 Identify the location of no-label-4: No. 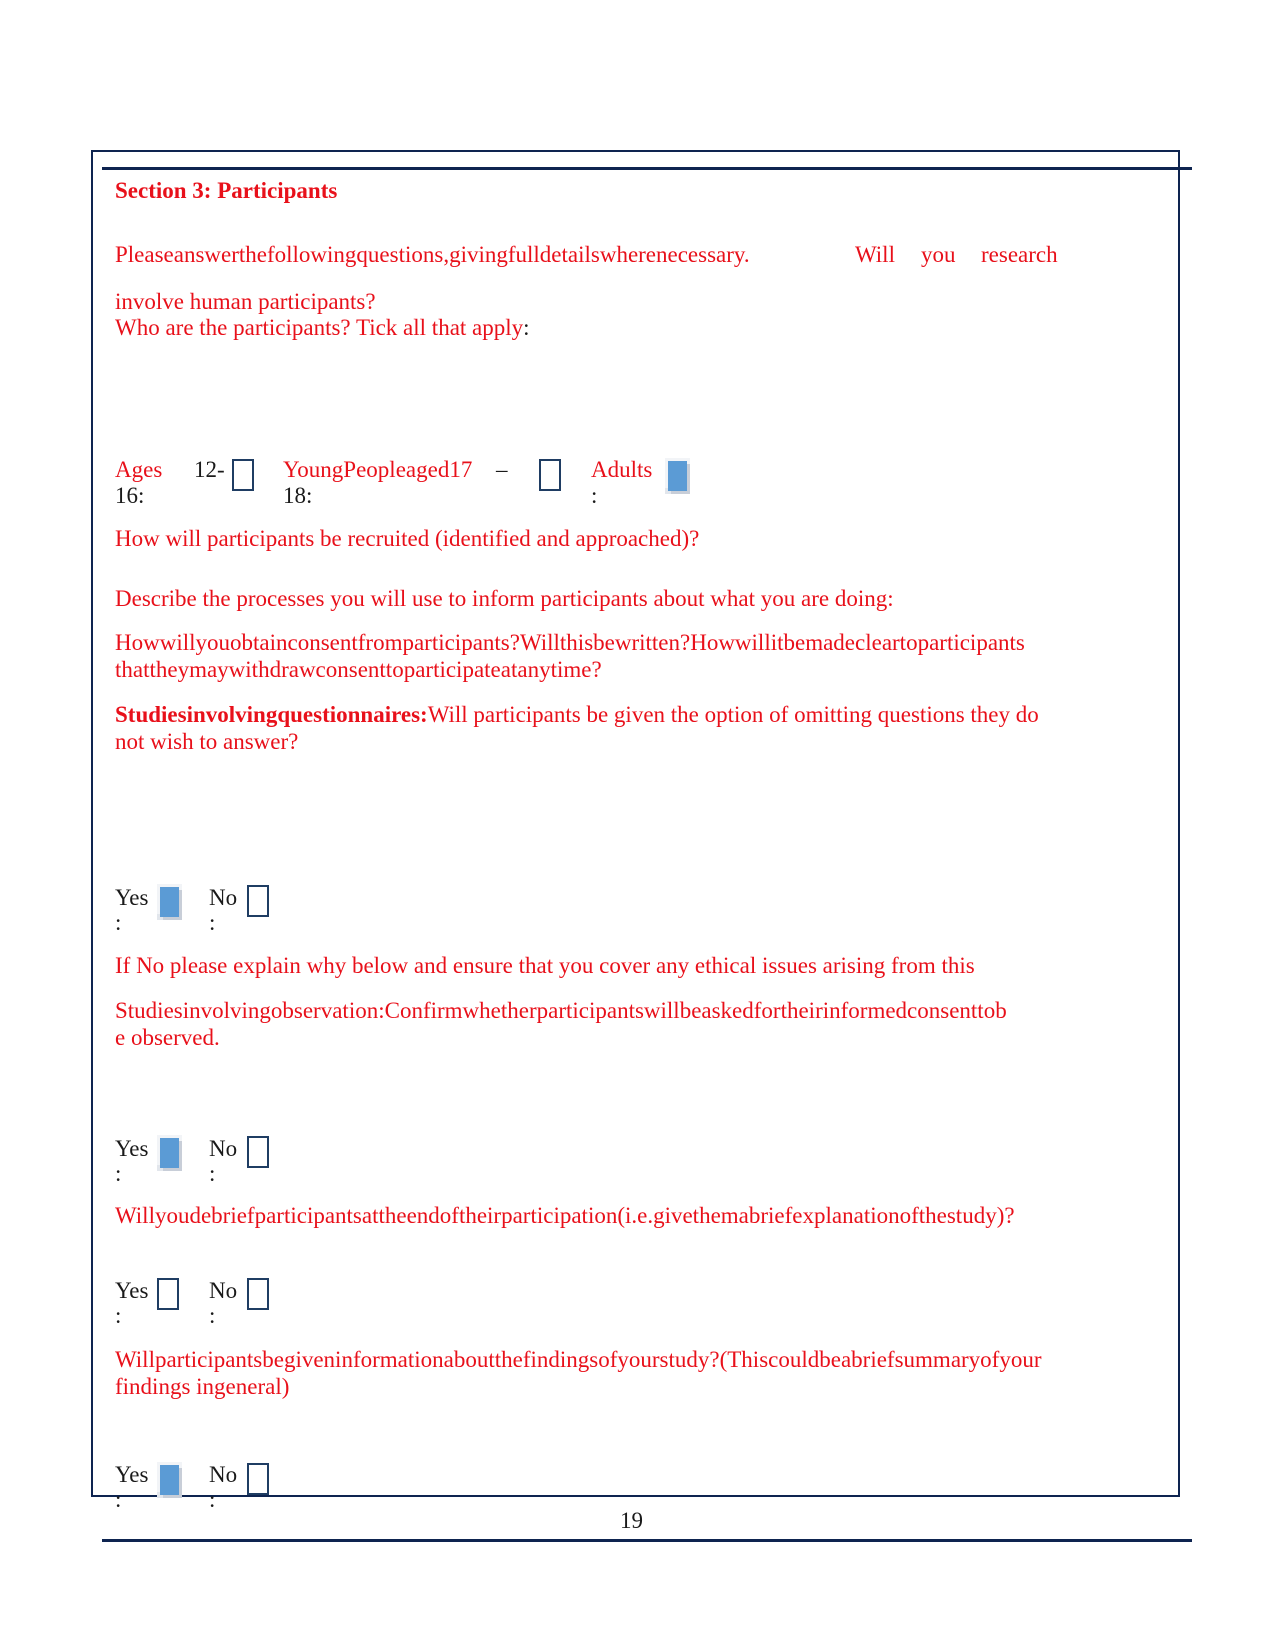
(223, 1474).